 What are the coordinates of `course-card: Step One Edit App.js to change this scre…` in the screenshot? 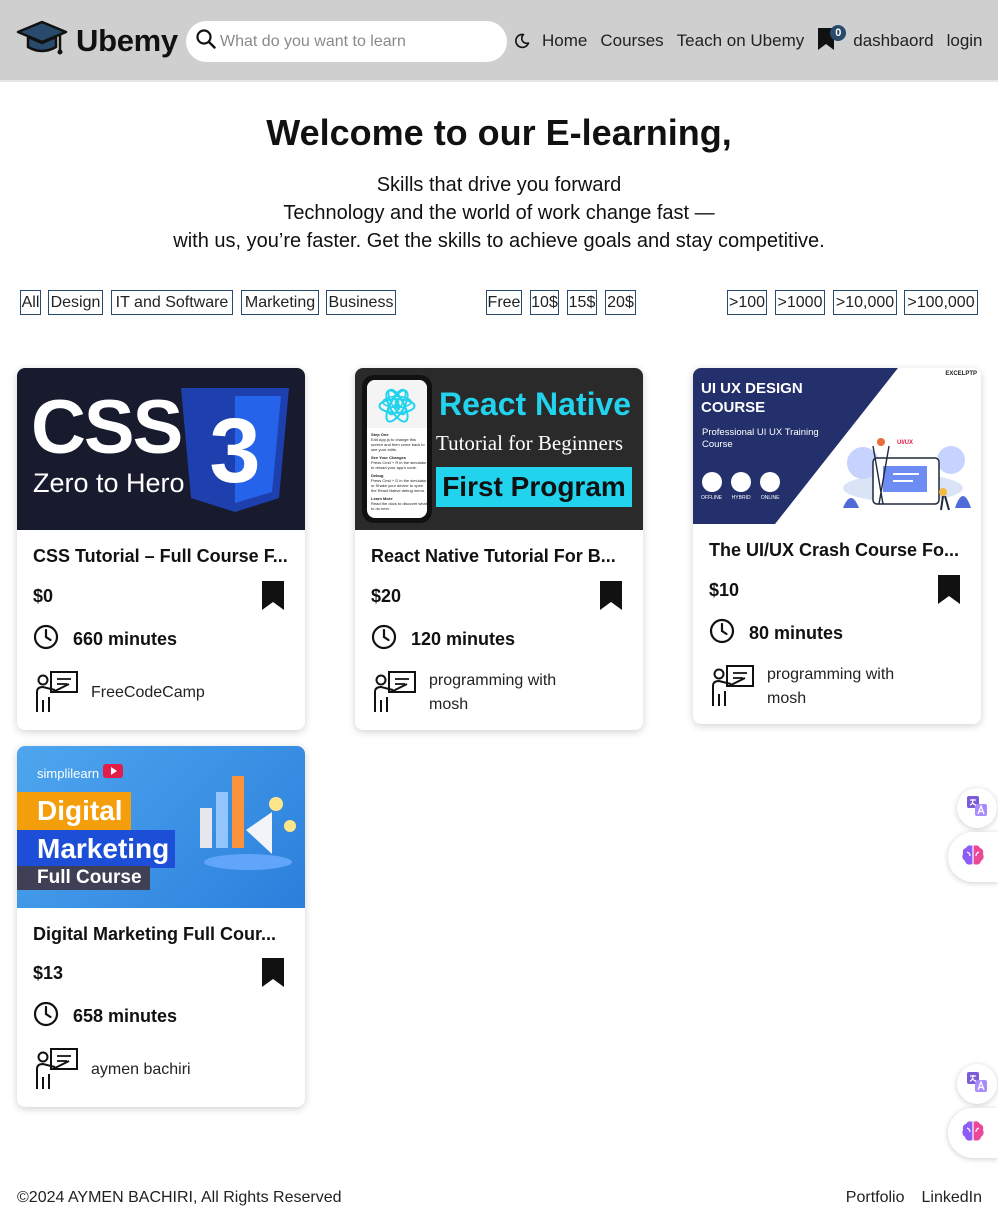 It's located at (499, 549).